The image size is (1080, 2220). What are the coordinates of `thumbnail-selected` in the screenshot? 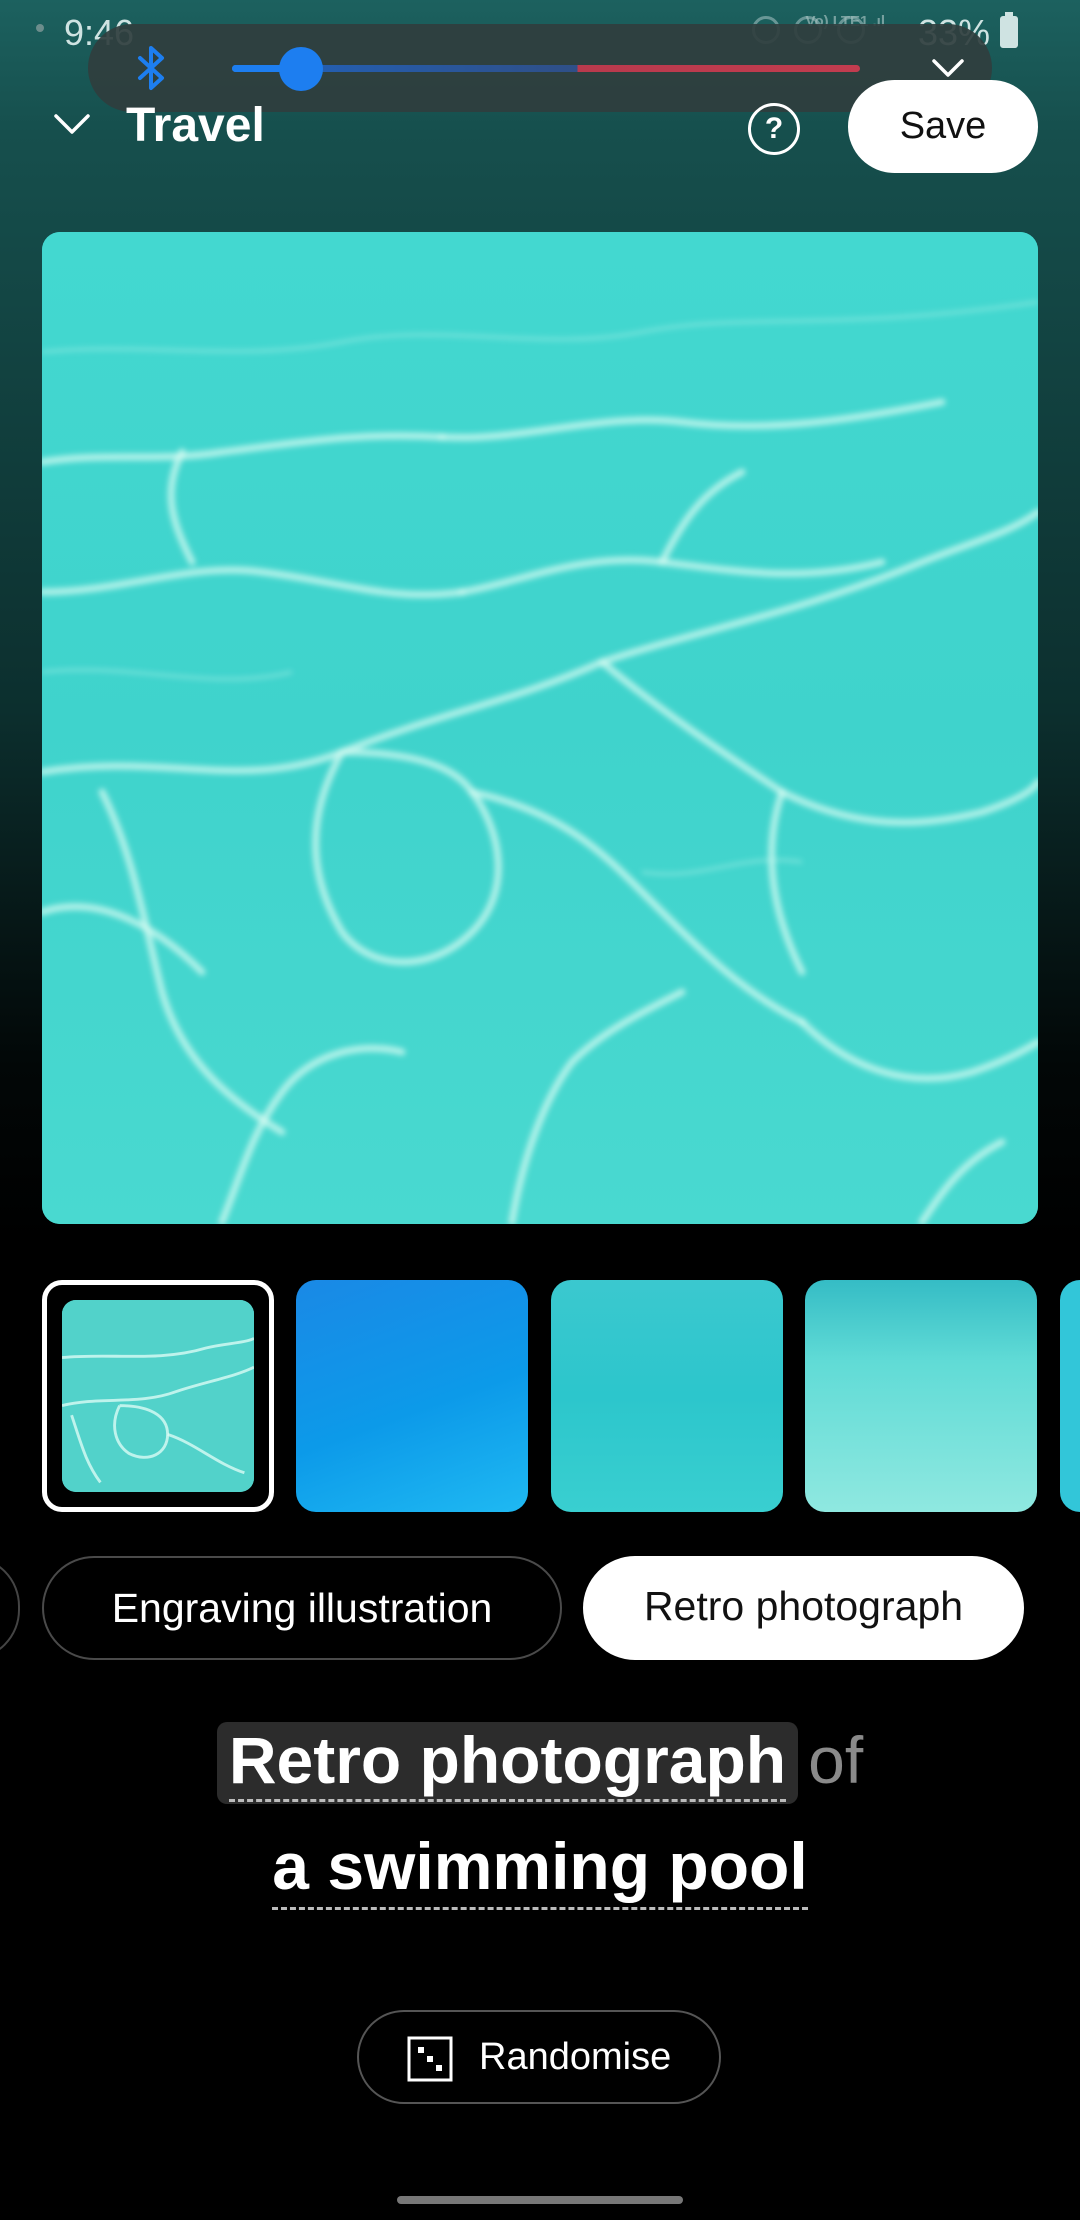 It's located at (158, 1396).